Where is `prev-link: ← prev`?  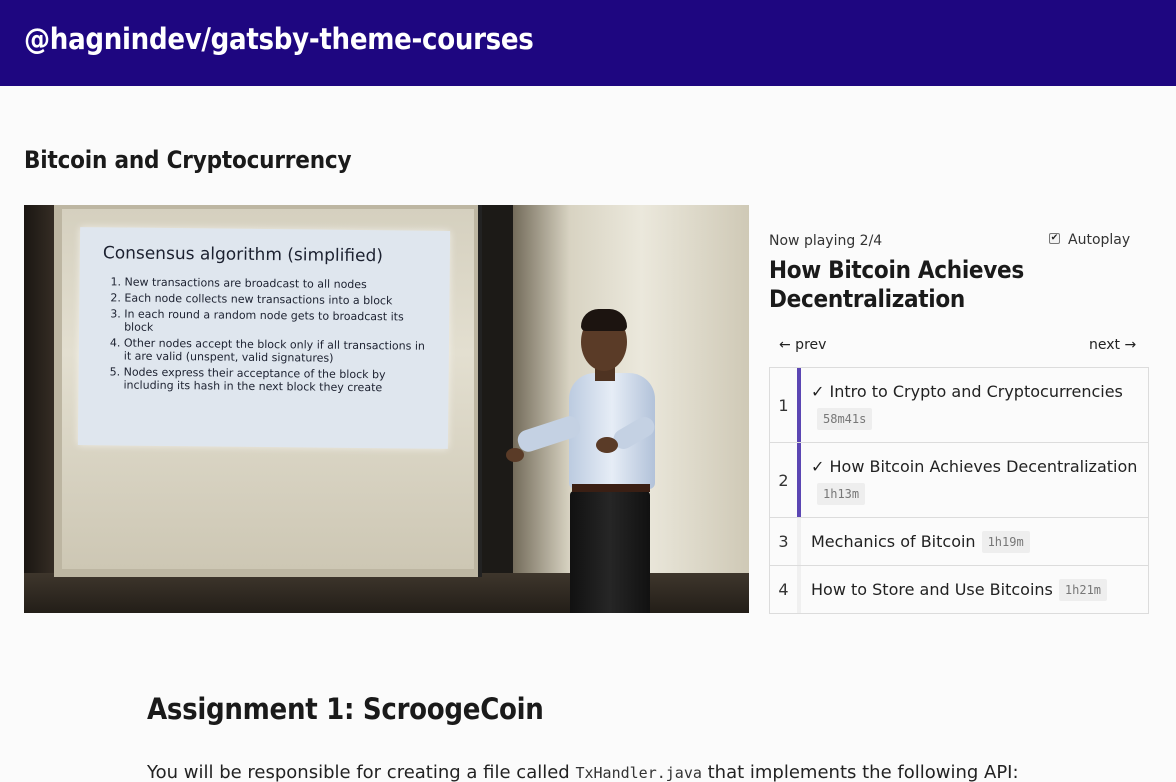
prev-link: ← prev is located at coordinates (802, 345).